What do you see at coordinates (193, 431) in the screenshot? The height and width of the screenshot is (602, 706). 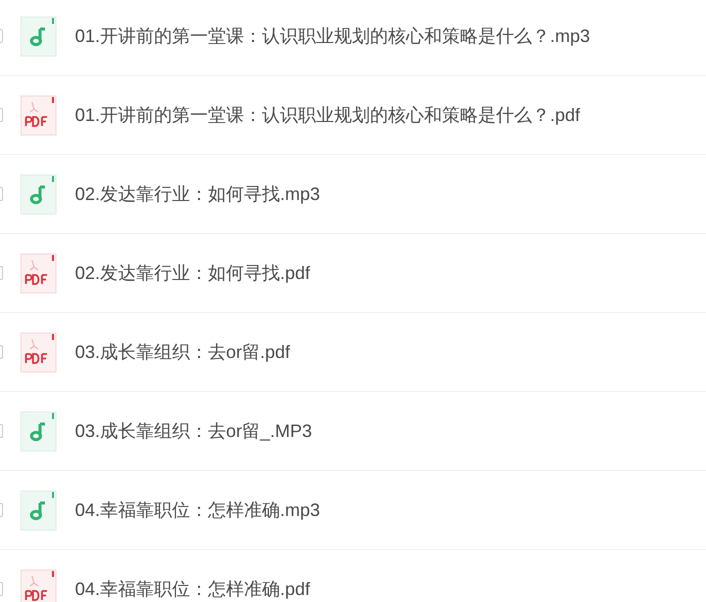 I see `file-name: 03.成长靠组织：去or留_.MP3` at bounding box center [193, 431].